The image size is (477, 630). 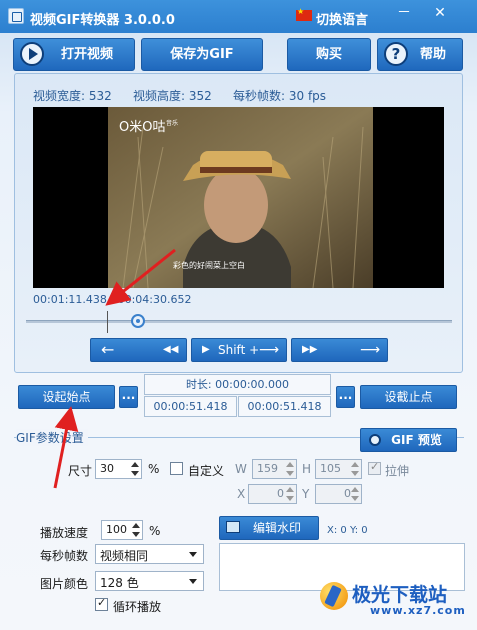 What do you see at coordinates (190, 406) in the screenshot?
I see `start-time-field: 00:00:51.418` at bounding box center [190, 406].